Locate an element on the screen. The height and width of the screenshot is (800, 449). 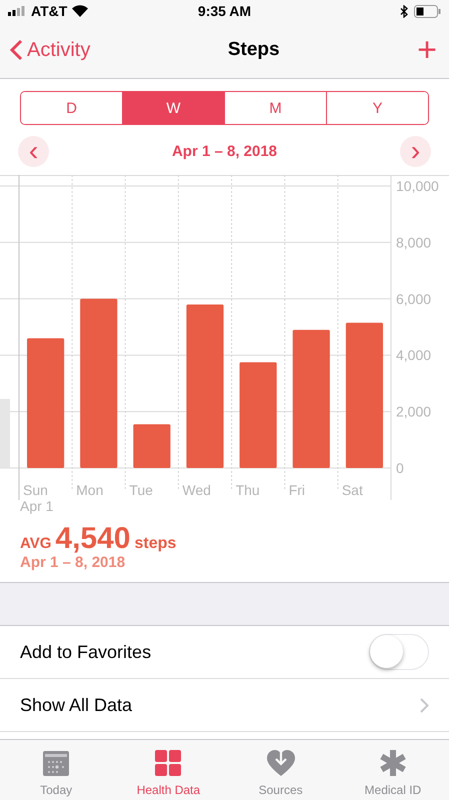
period-tab: W is located at coordinates (173, 108).